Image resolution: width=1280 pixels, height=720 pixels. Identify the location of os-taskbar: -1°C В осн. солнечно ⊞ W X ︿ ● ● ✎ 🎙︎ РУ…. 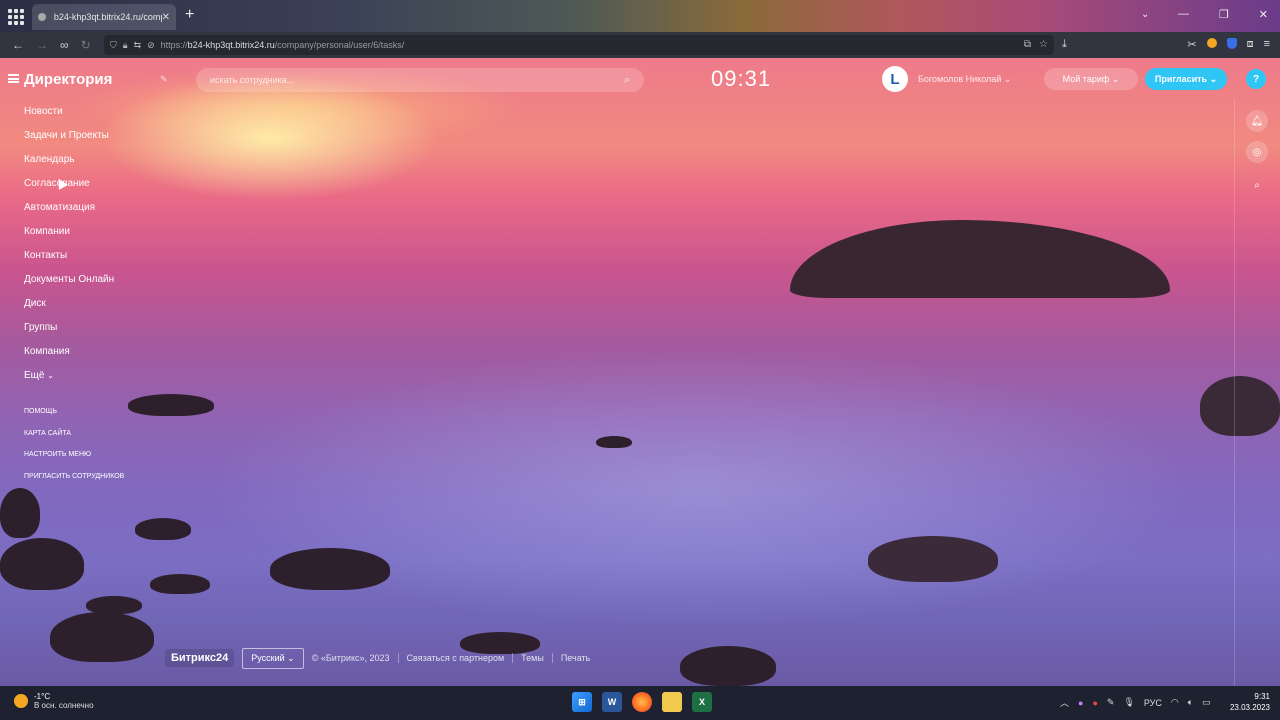
(640, 703).